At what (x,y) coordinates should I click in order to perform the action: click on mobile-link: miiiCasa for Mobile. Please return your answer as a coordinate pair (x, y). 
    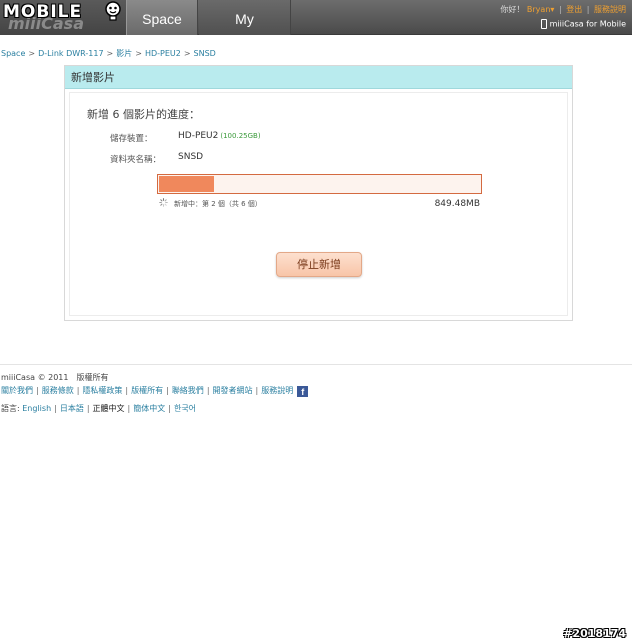
    Looking at the image, I should click on (583, 24).